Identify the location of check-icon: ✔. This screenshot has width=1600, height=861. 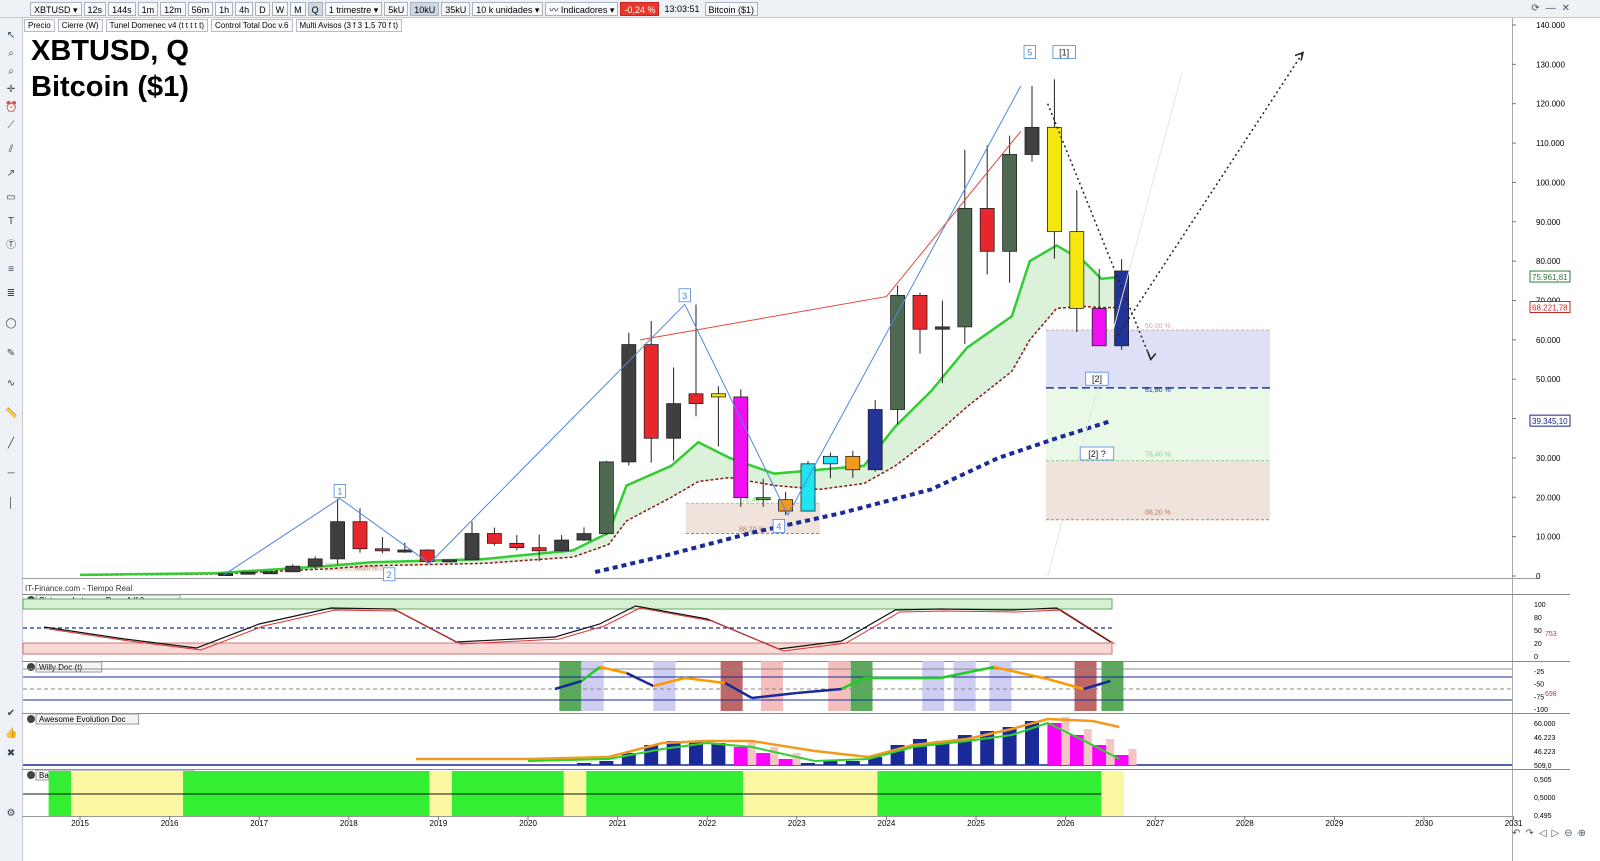
(11, 714).